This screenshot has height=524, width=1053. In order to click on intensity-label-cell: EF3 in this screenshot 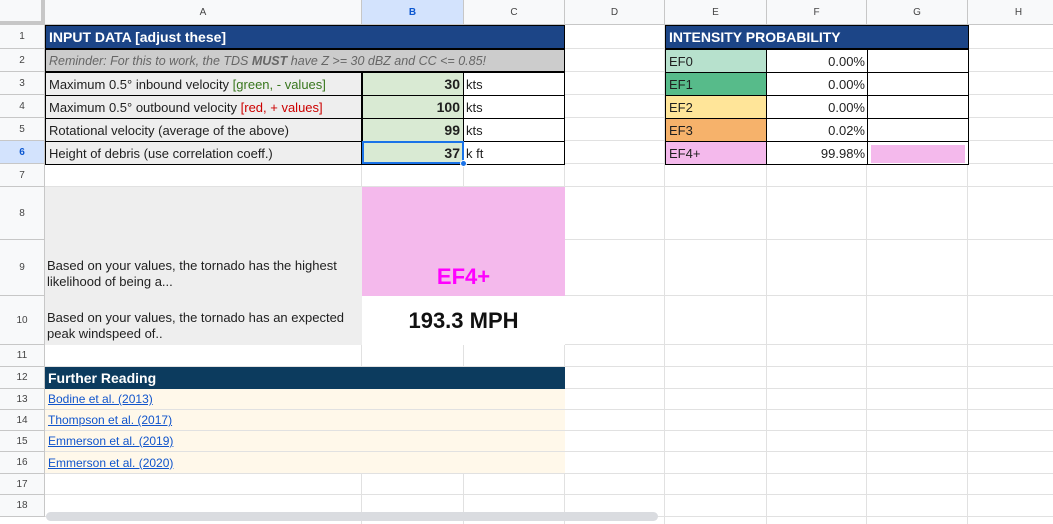, I will do `click(716, 130)`.